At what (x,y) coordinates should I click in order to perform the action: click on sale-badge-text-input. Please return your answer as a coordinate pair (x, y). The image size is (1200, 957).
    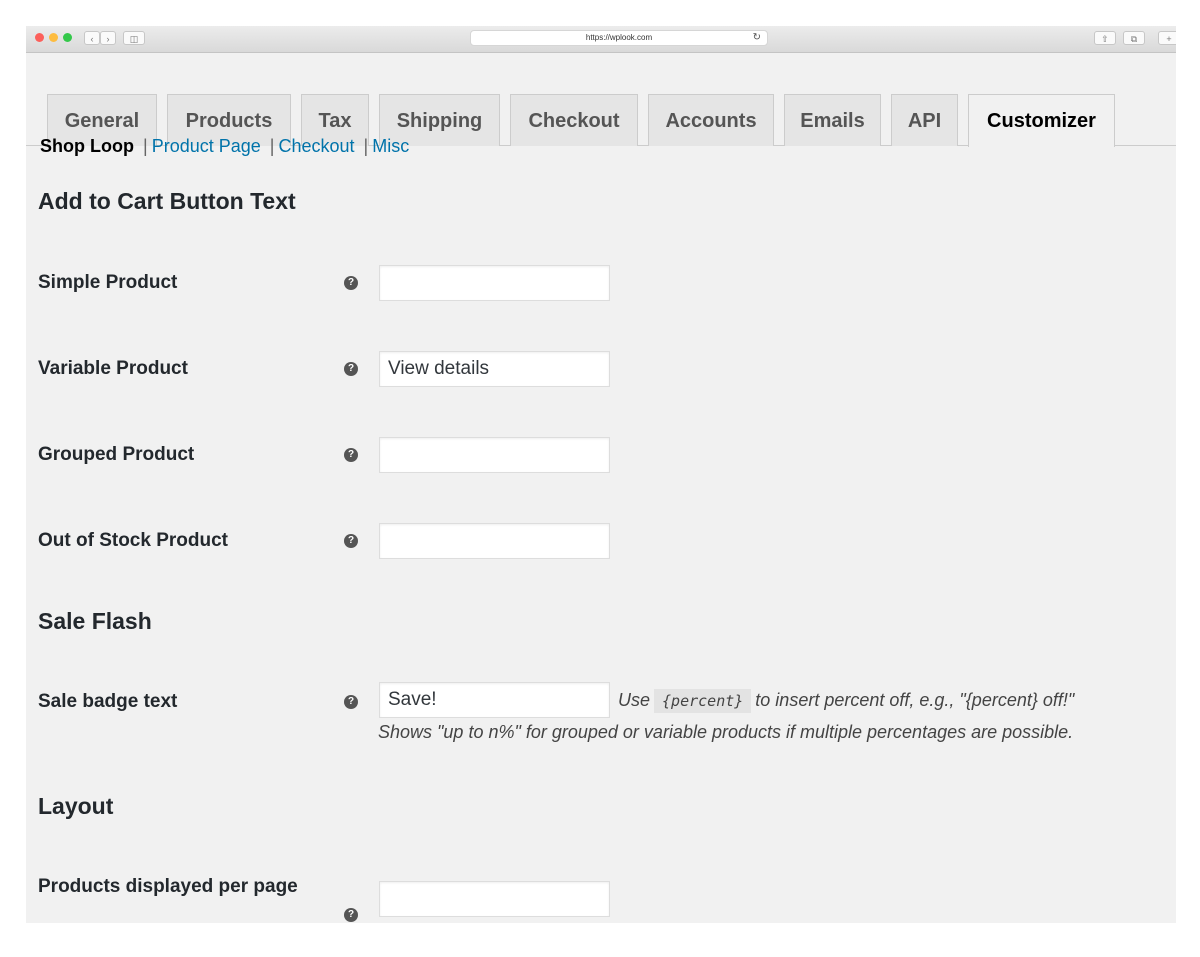
    Looking at the image, I should click on (494, 700).